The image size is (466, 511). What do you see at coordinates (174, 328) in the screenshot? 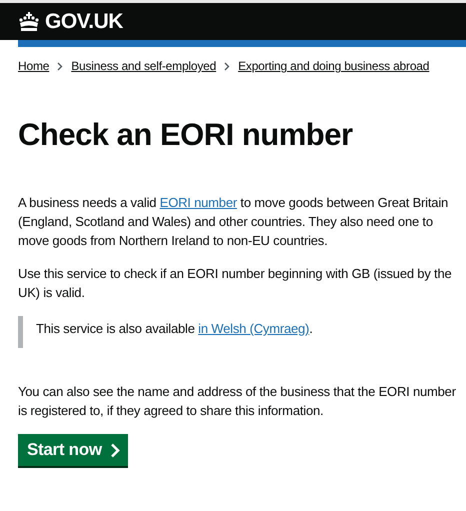
I see `welsh-notice: This service is also available in Welsh (Cymraeg).` at bounding box center [174, 328].